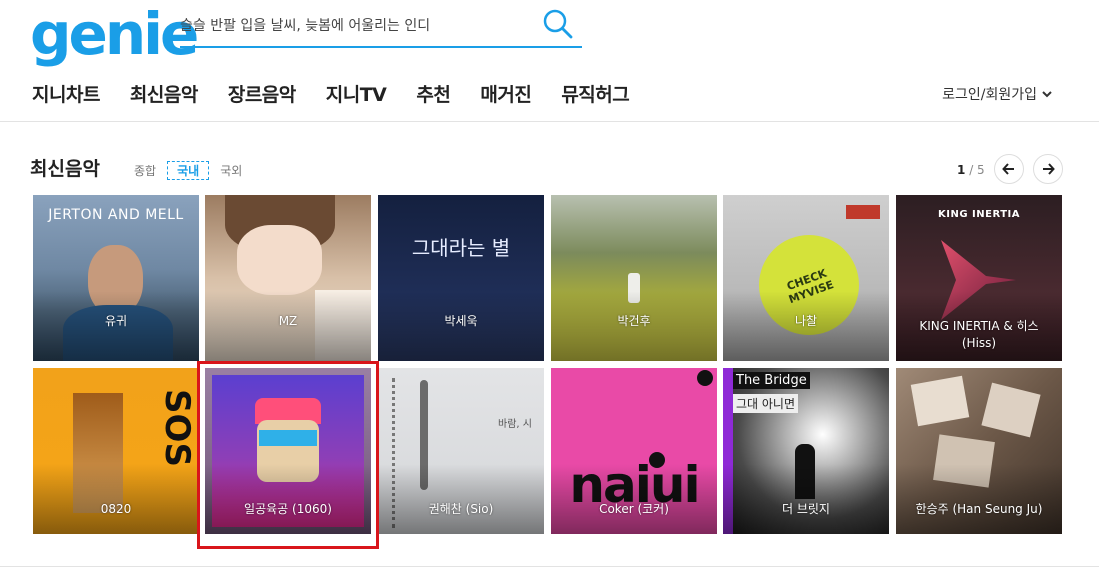  Describe the element at coordinates (116, 451) in the screenshot. I see `album-card: SOS 0820` at that location.